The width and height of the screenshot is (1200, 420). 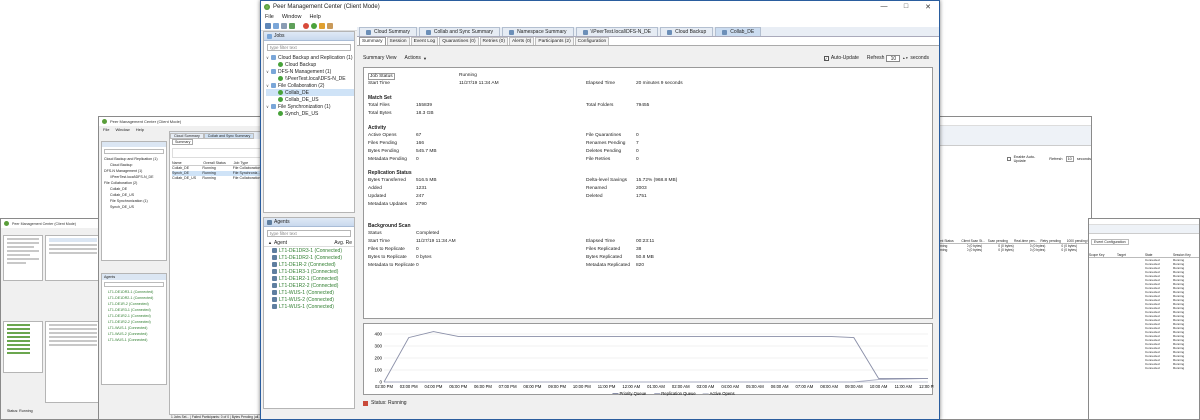 I want to click on bg-tree-item: Synch_DE_US, so click(x=135, y=207).